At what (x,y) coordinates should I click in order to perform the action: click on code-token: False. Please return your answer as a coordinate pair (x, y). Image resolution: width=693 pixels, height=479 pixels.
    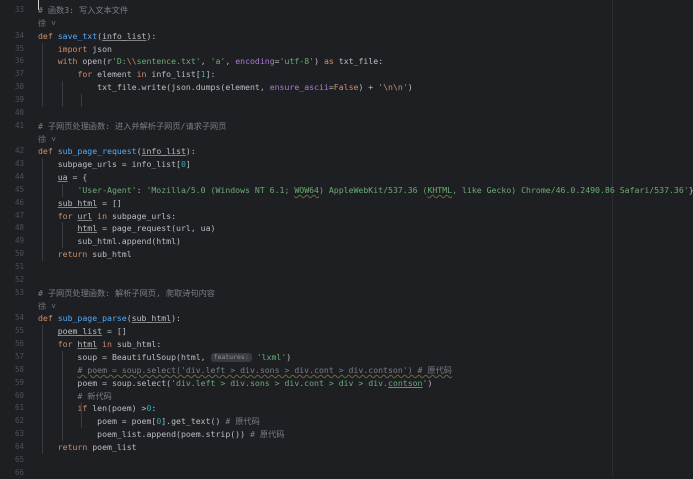
    Looking at the image, I should click on (346, 87).